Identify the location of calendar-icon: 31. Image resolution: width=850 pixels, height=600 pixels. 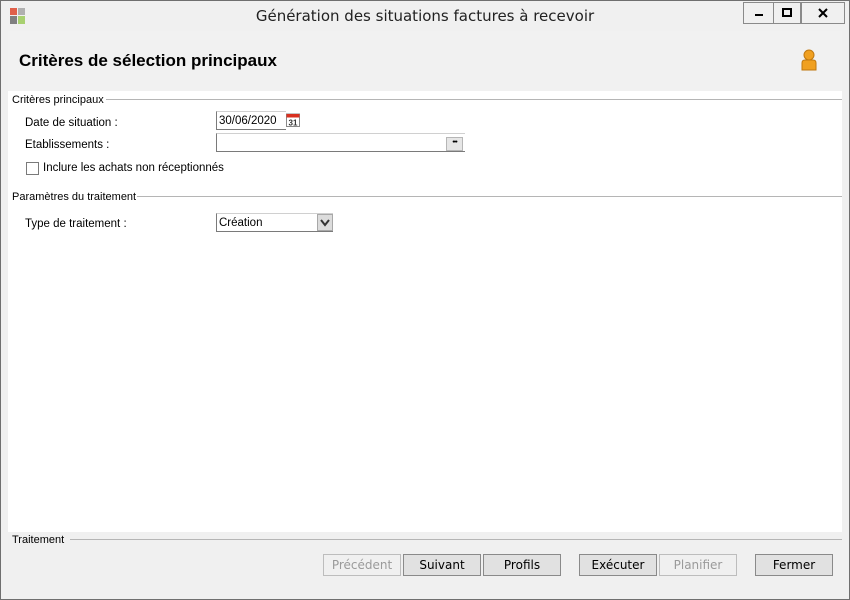
(293, 120).